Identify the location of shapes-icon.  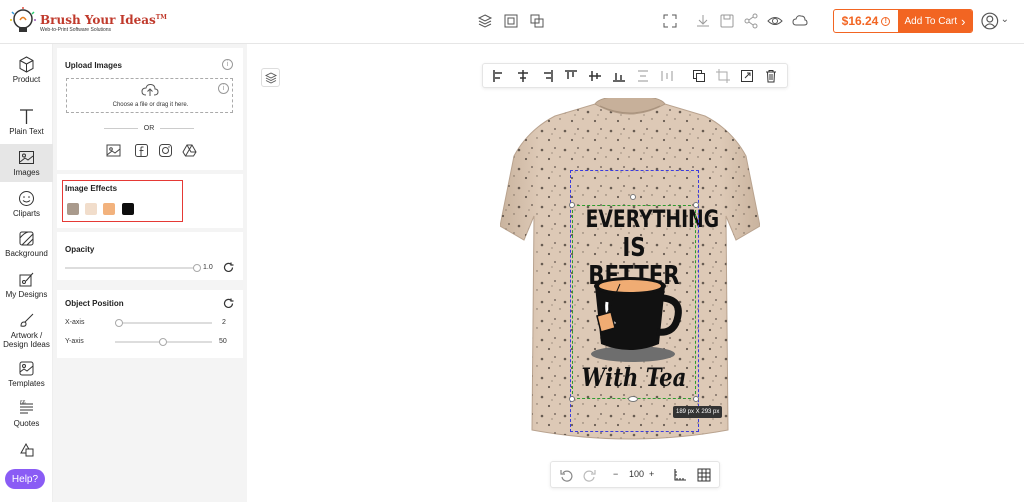
(27, 449).